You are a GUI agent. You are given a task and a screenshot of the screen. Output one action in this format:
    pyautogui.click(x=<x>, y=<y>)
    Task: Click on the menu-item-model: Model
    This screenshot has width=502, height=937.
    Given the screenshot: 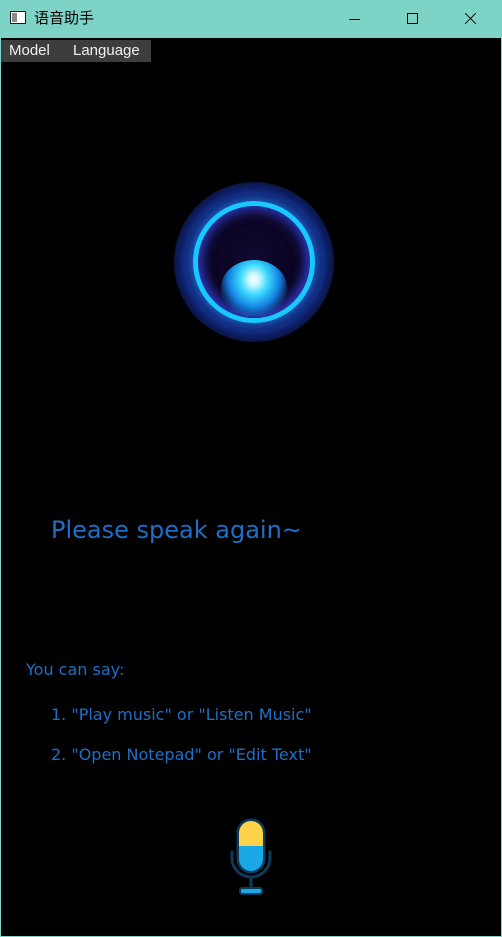 What is the action you would take?
    pyautogui.click(x=29, y=51)
    